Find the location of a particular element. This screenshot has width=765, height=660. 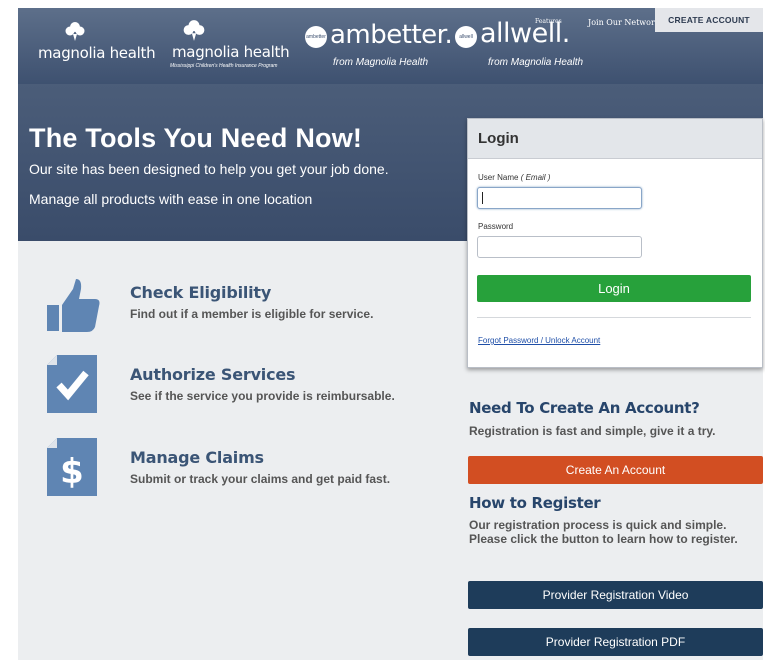

features-link: Features is located at coordinates (548, 21).